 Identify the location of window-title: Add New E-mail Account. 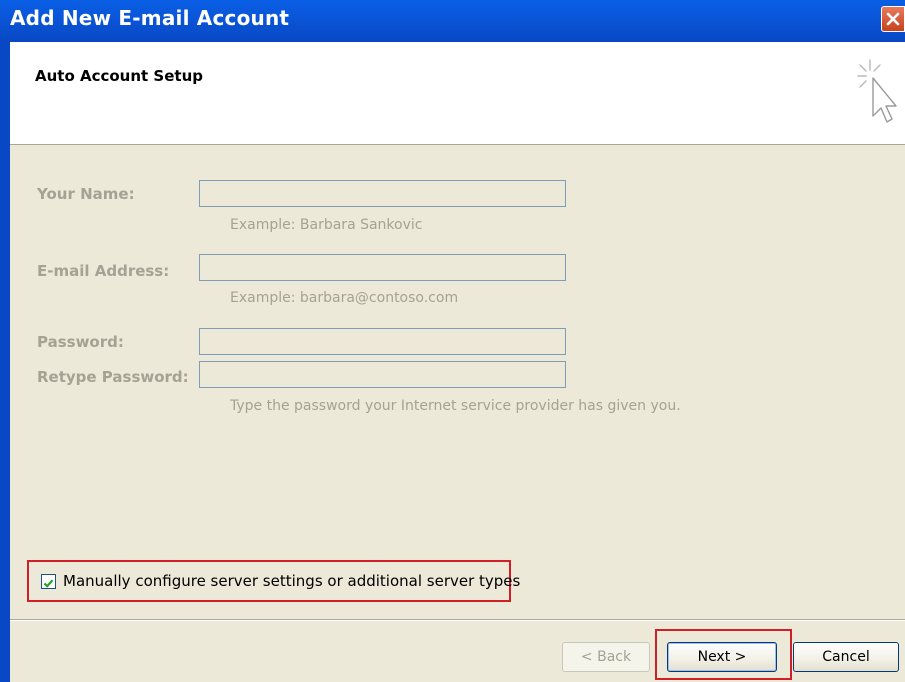
(150, 18).